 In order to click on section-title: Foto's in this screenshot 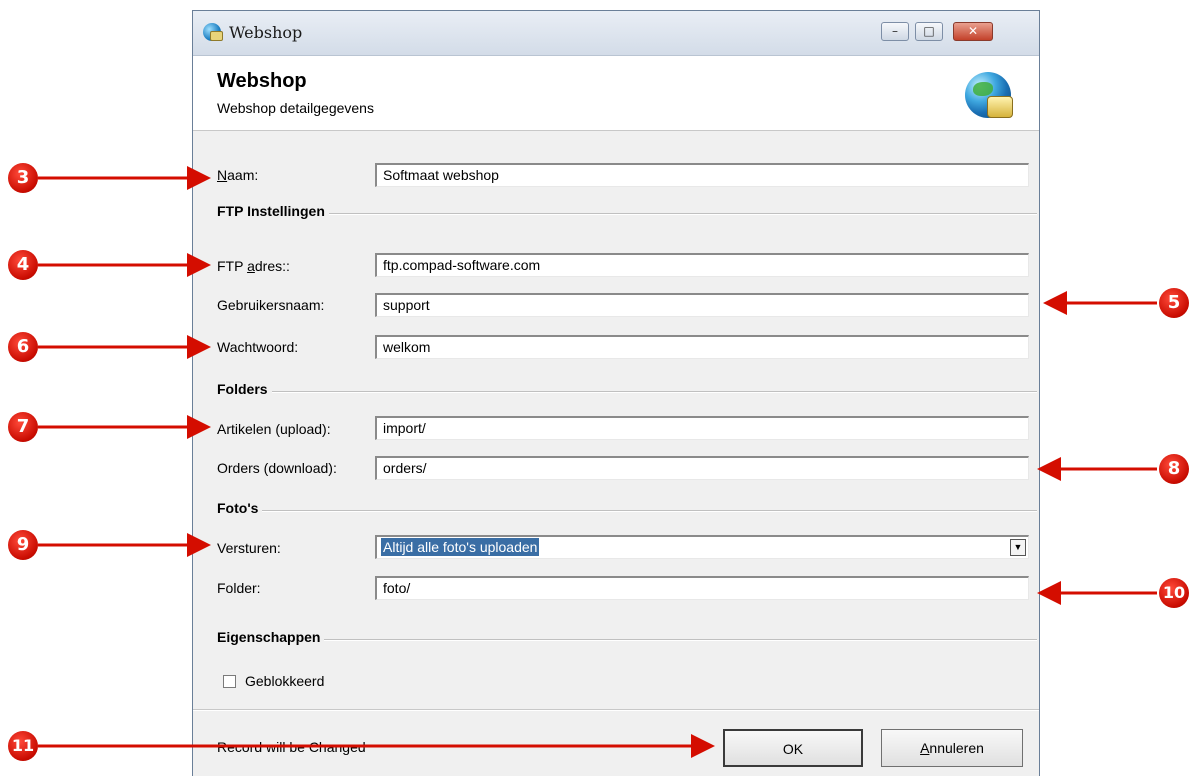, I will do `click(240, 508)`.